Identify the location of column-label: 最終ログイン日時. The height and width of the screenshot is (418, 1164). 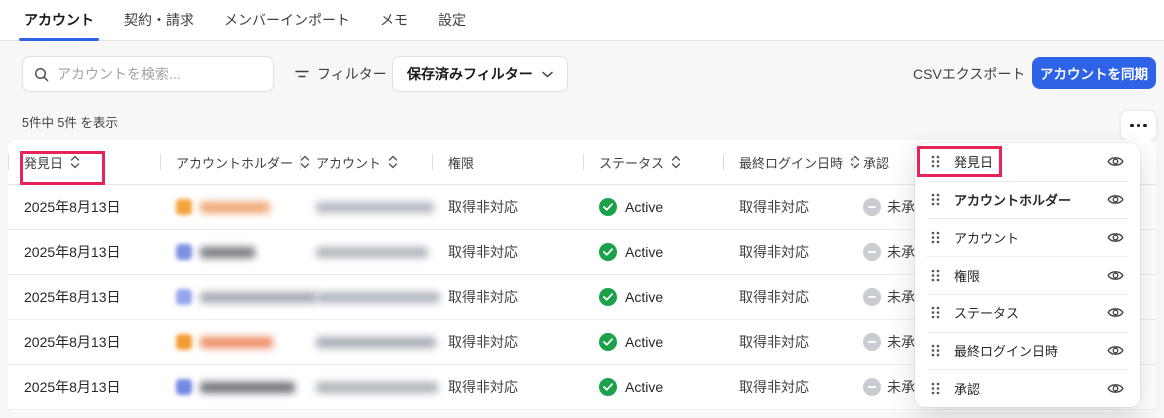
(791, 163).